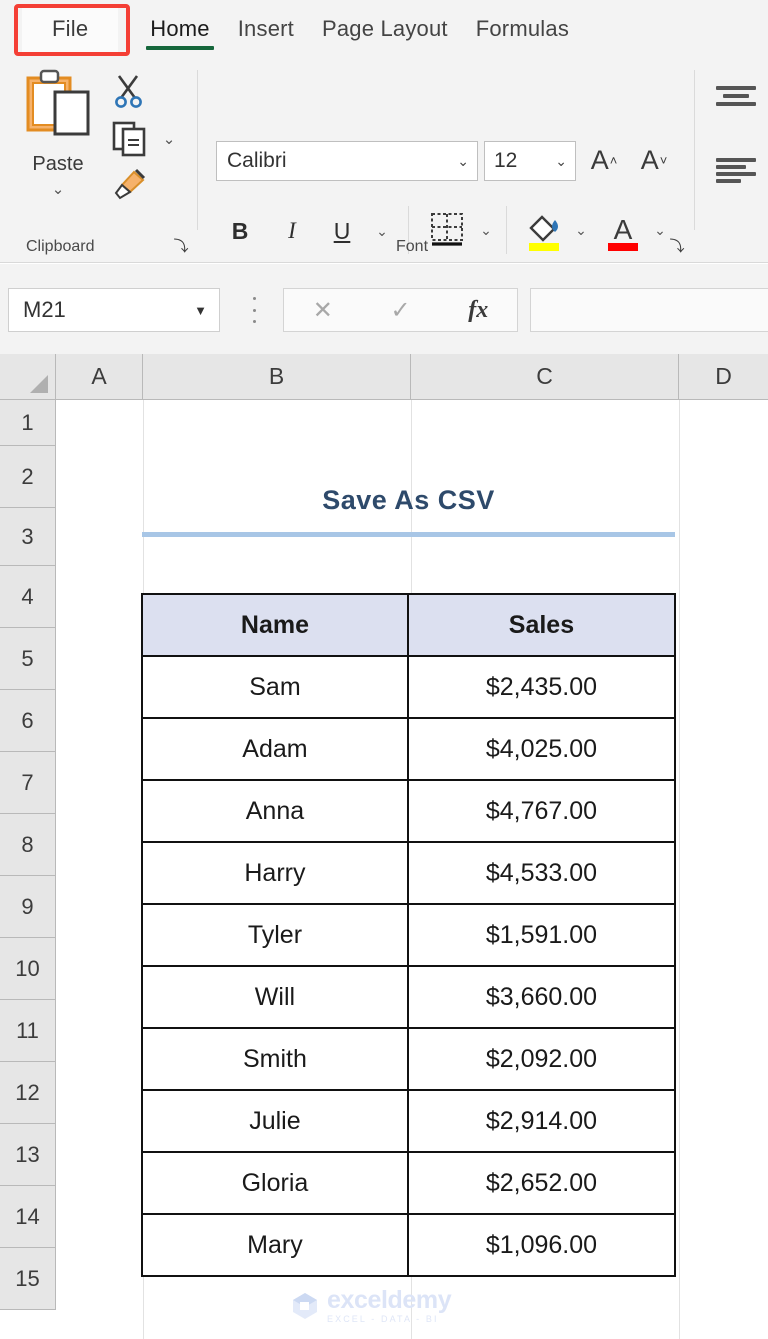 The image size is (768, 1339). What do you see at coordinates (660, 230) in the screenshot?
I see `font-color-dropdown-caret: ⌄` at bounding box center [660, 230].